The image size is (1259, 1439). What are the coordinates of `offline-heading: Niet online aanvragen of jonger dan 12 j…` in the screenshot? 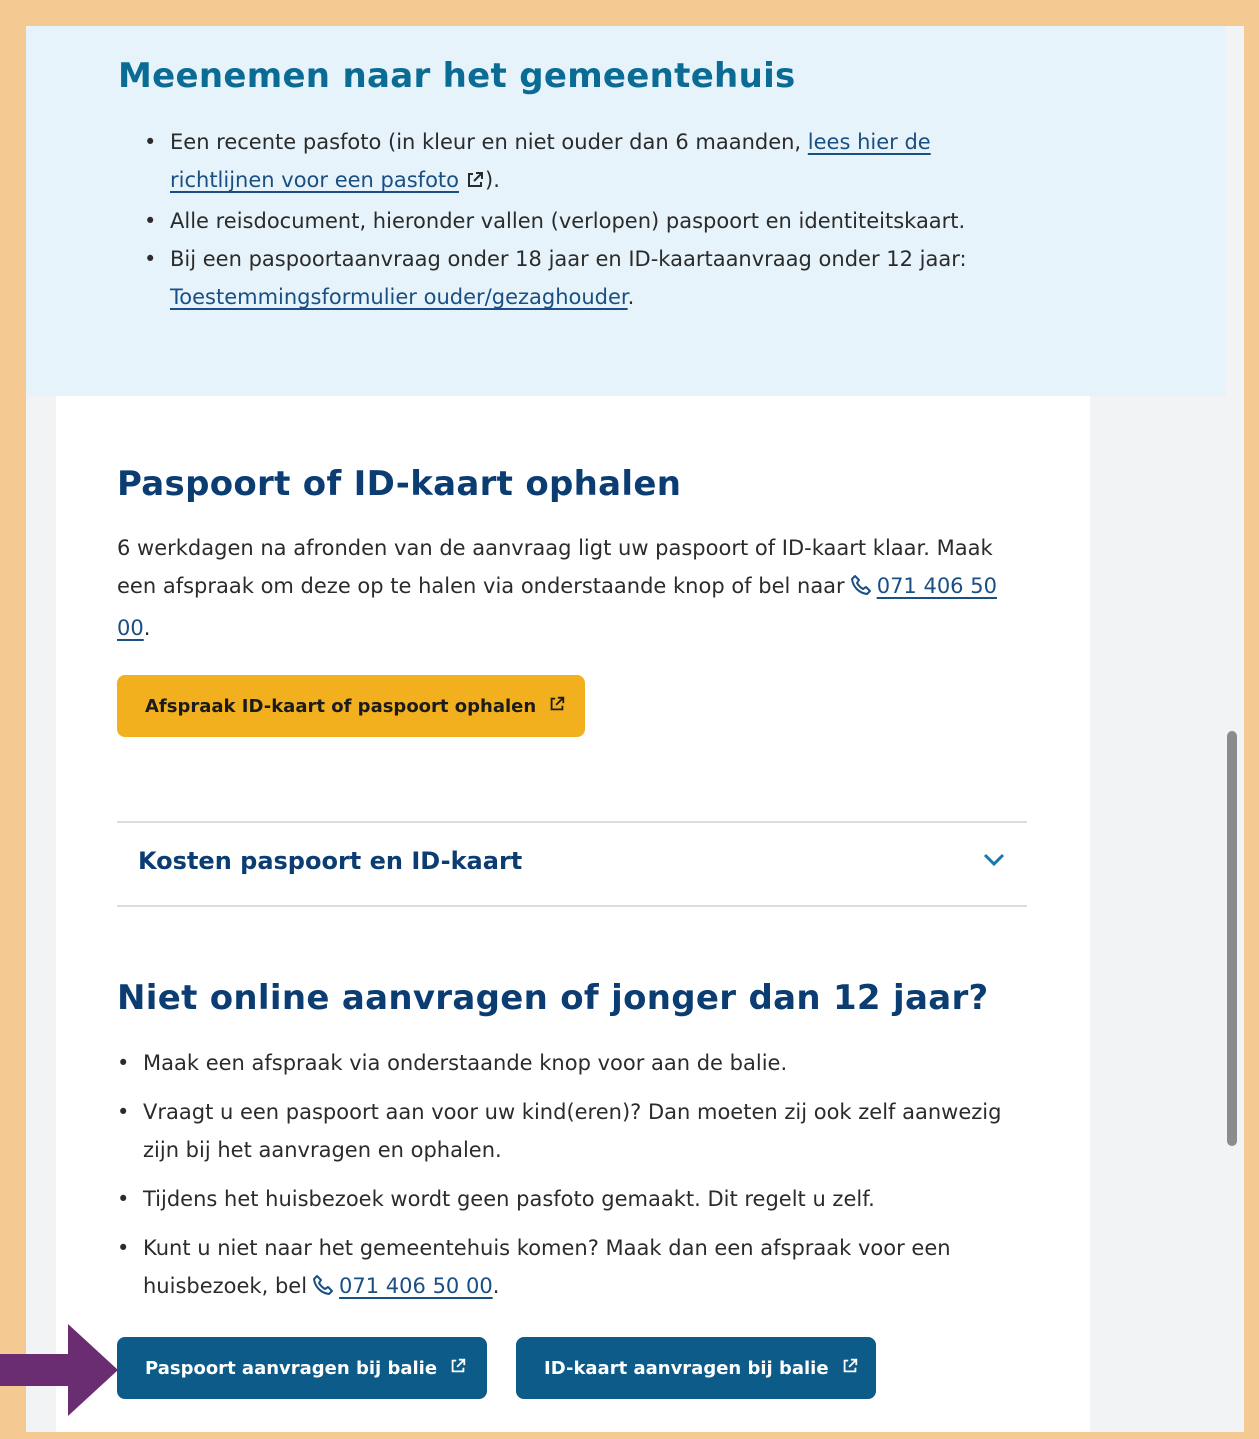 It's located at (553, 998).